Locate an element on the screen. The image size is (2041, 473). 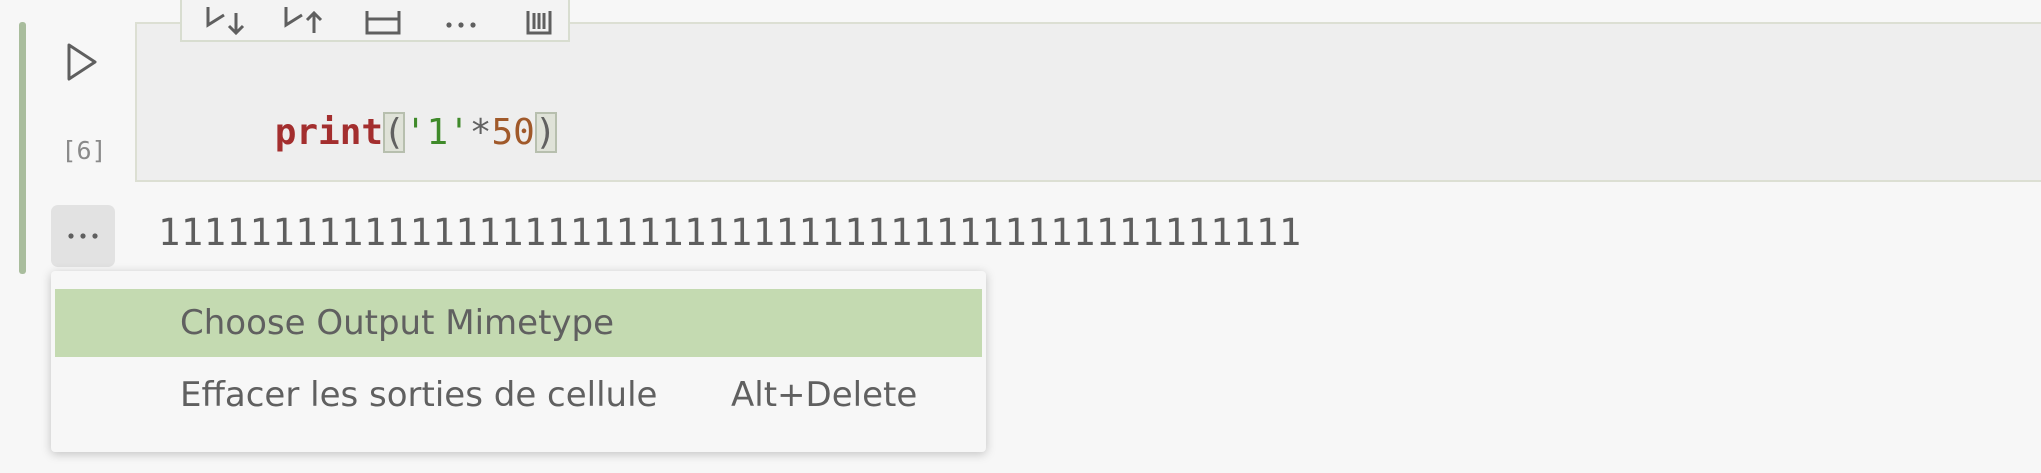
code-token-paren-close: ) is located at coordinates (545, 132).